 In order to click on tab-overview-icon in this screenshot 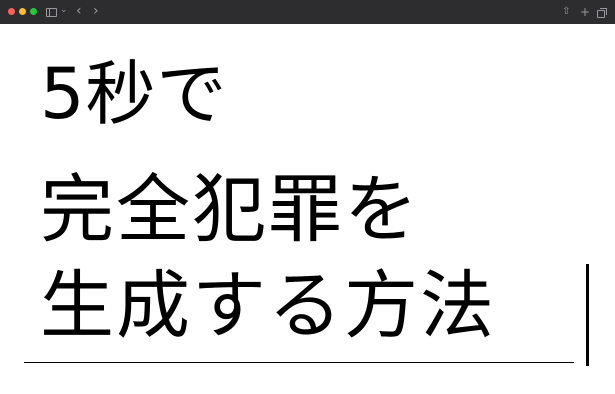, I will do `click(602, 13)`.